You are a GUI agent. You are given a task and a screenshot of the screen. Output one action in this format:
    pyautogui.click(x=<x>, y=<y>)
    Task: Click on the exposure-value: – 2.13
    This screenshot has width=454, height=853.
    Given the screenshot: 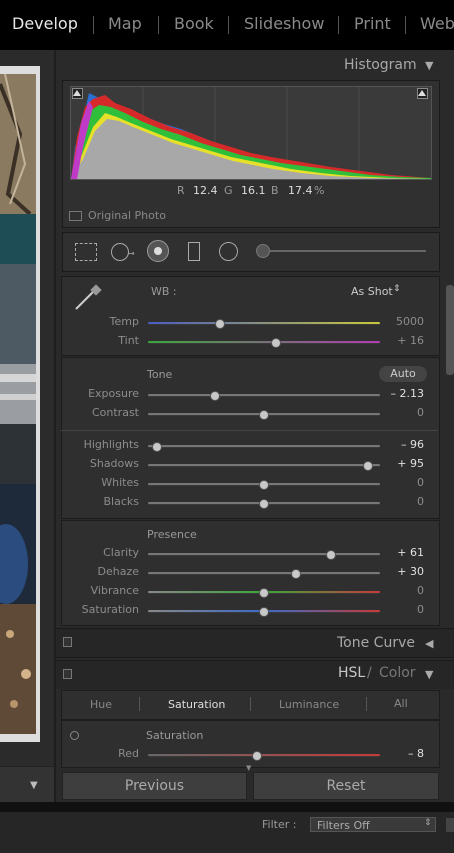 What is the action you would take?
    pyautogui.click(x=404, y=393)
    